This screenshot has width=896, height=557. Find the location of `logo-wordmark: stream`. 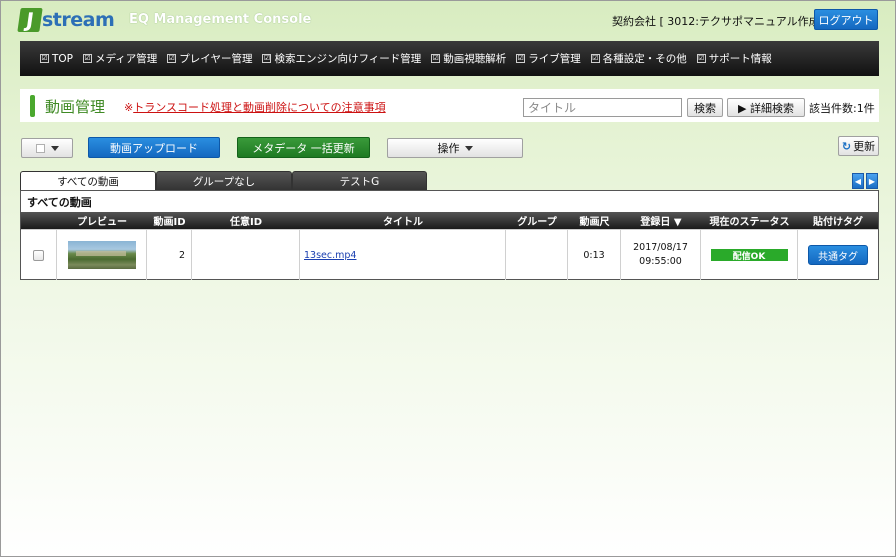

logo-wordmark: stream is located at coordinates (78, 20).